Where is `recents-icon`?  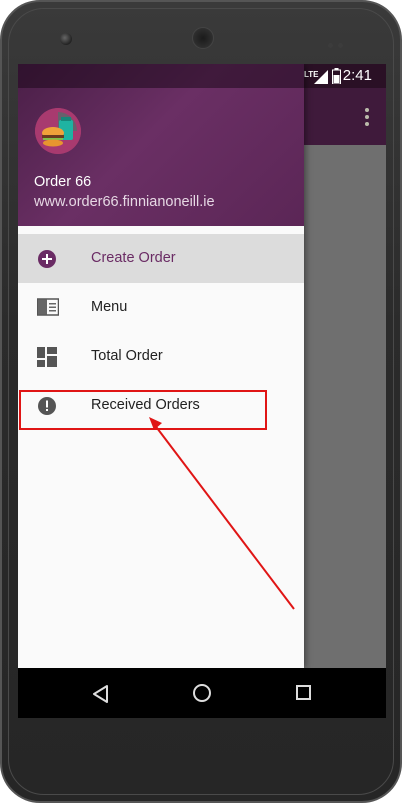 recents-icon is located at coordinates (303, 692).